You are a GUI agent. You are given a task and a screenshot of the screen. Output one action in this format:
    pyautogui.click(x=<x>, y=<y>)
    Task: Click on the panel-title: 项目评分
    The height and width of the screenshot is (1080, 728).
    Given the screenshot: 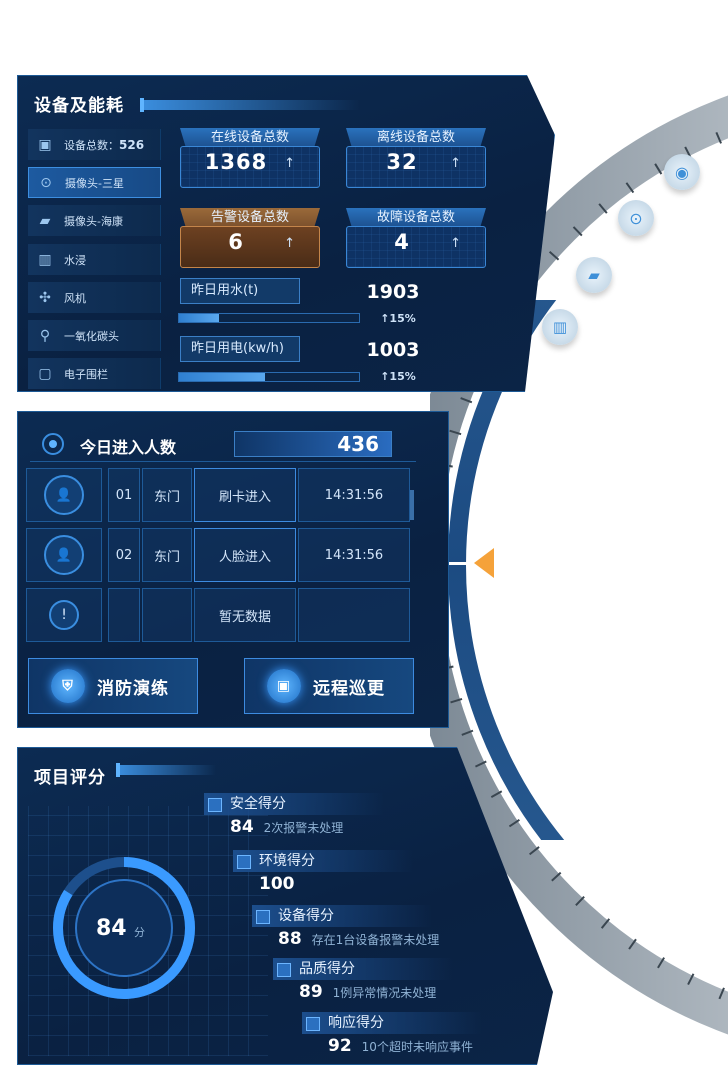 What is the action you would take?
    pyautogui.click(x=70, y=778)
    